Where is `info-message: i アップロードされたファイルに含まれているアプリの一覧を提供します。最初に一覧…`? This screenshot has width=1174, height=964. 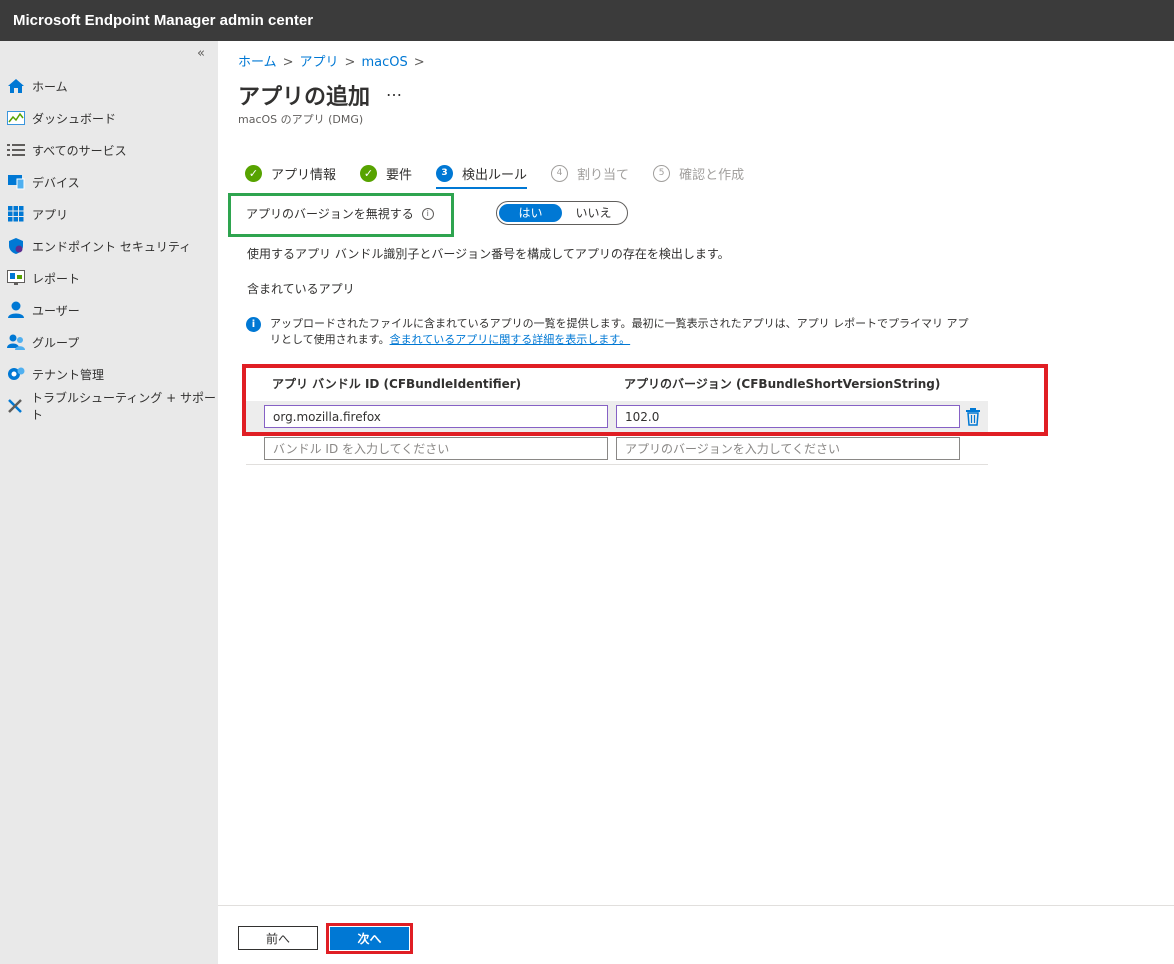
info-message: i アップロードされたファイルに含まれているアプリの一覧を提供します。最初に一覧… is located at coordinates (611, 332).